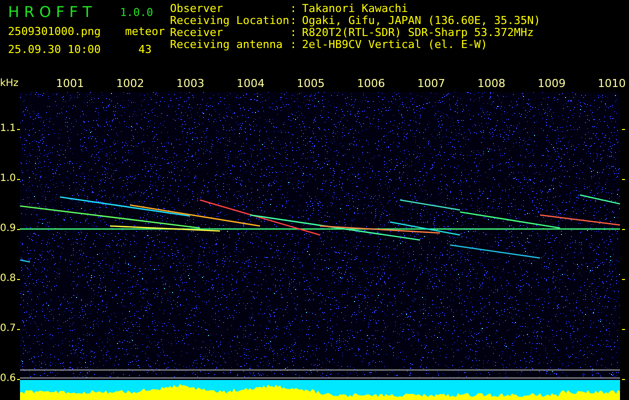 The image size is (629, 400). Describe the element at coordinates (8, 229) in the screenshot. I see `y-axis-label: 0.9` at that location.